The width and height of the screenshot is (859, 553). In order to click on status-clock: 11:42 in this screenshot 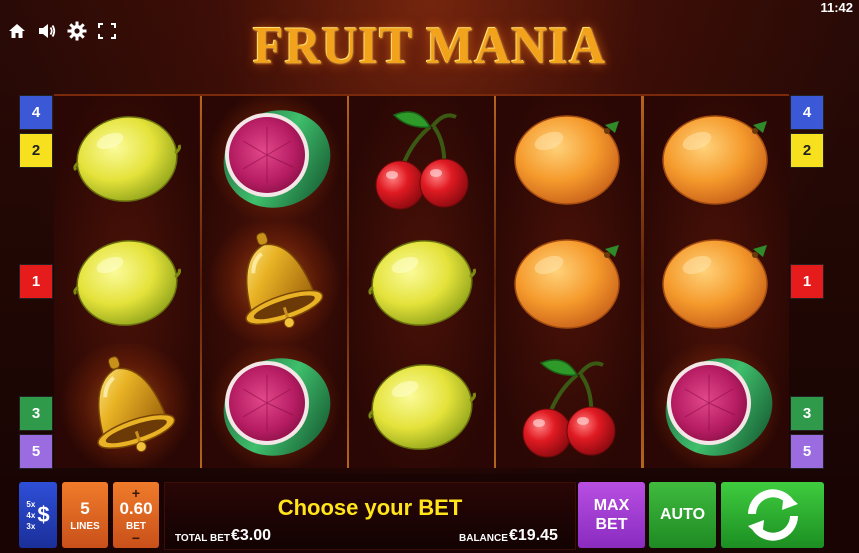, I will do `click(836, 7)`.